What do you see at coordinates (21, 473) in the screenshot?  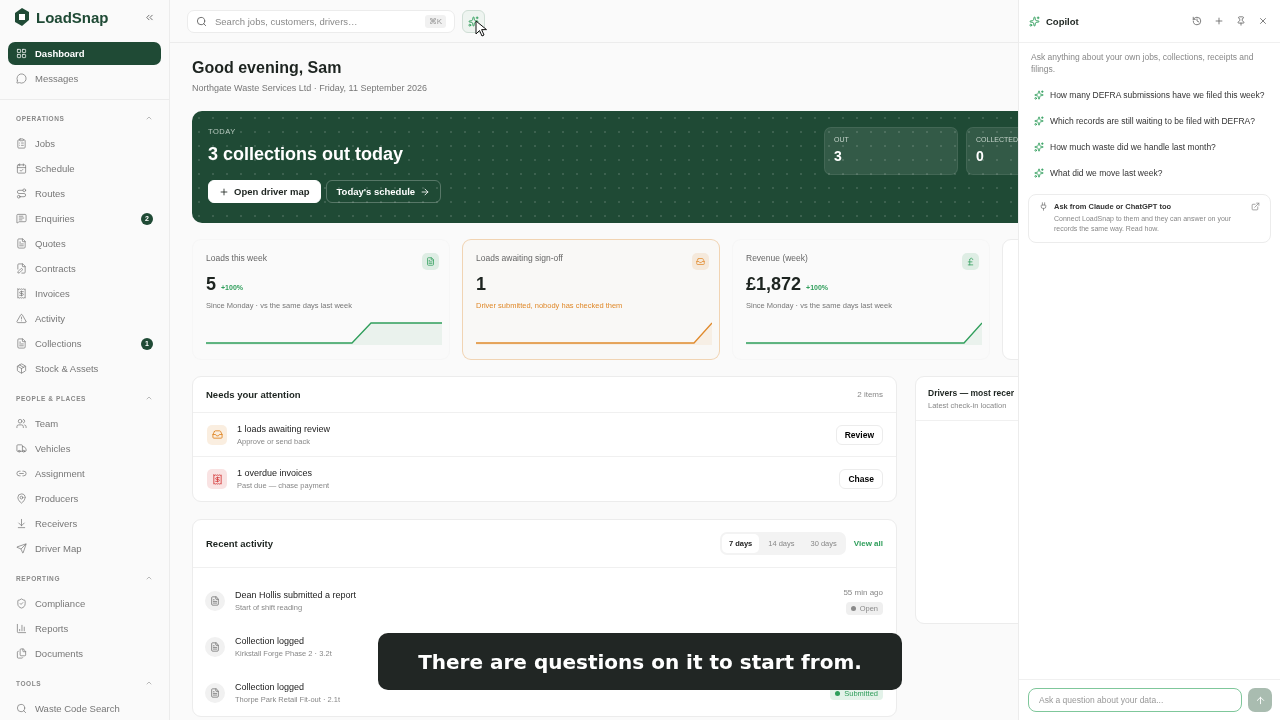 I see `link-icon` at bounding box center [21, 473].